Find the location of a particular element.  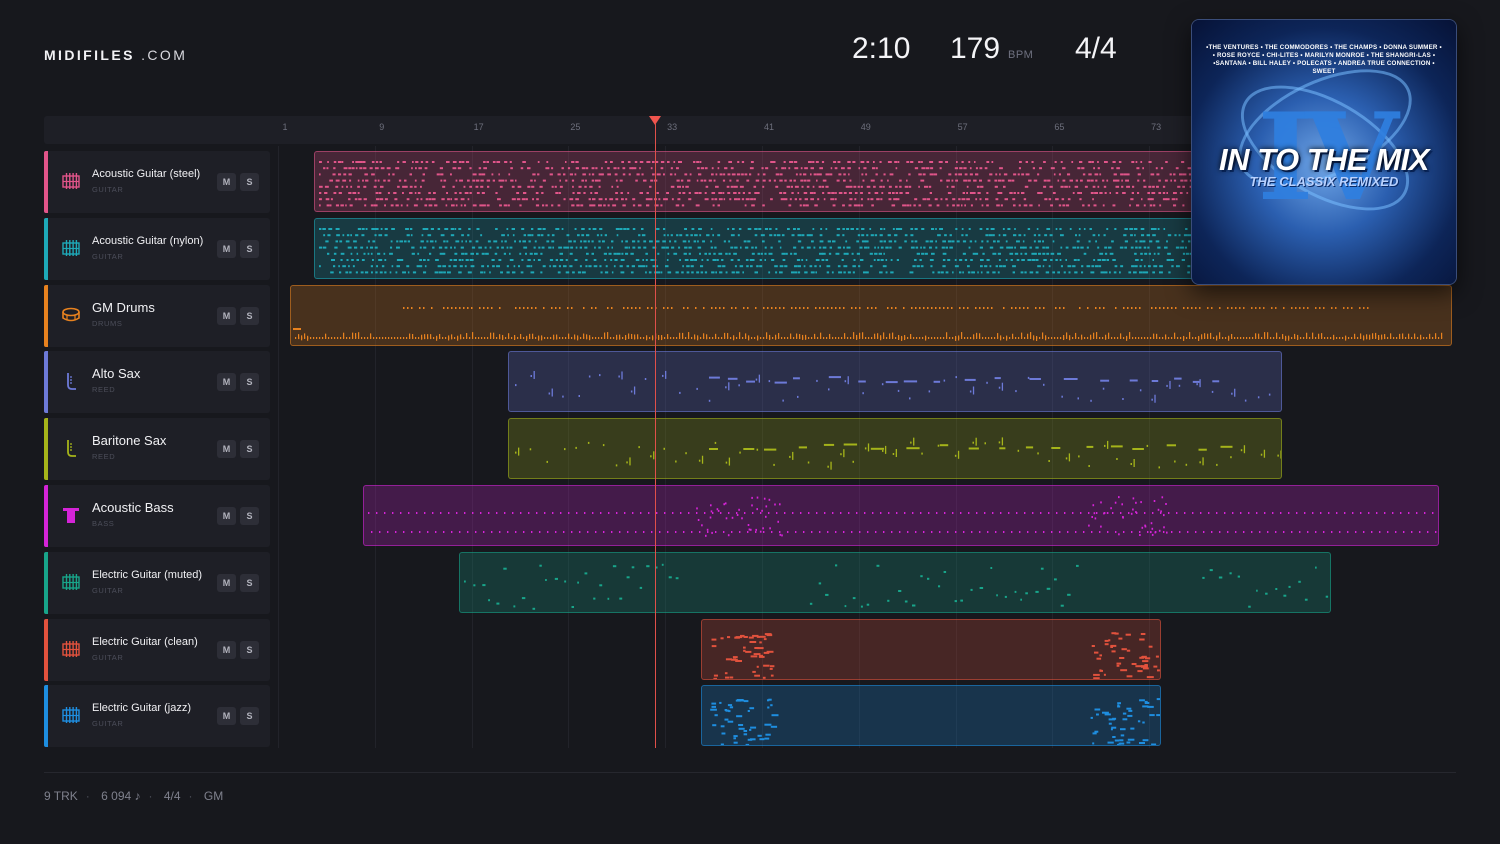

track-category: DRUMS is located at coordinates (107, 323).